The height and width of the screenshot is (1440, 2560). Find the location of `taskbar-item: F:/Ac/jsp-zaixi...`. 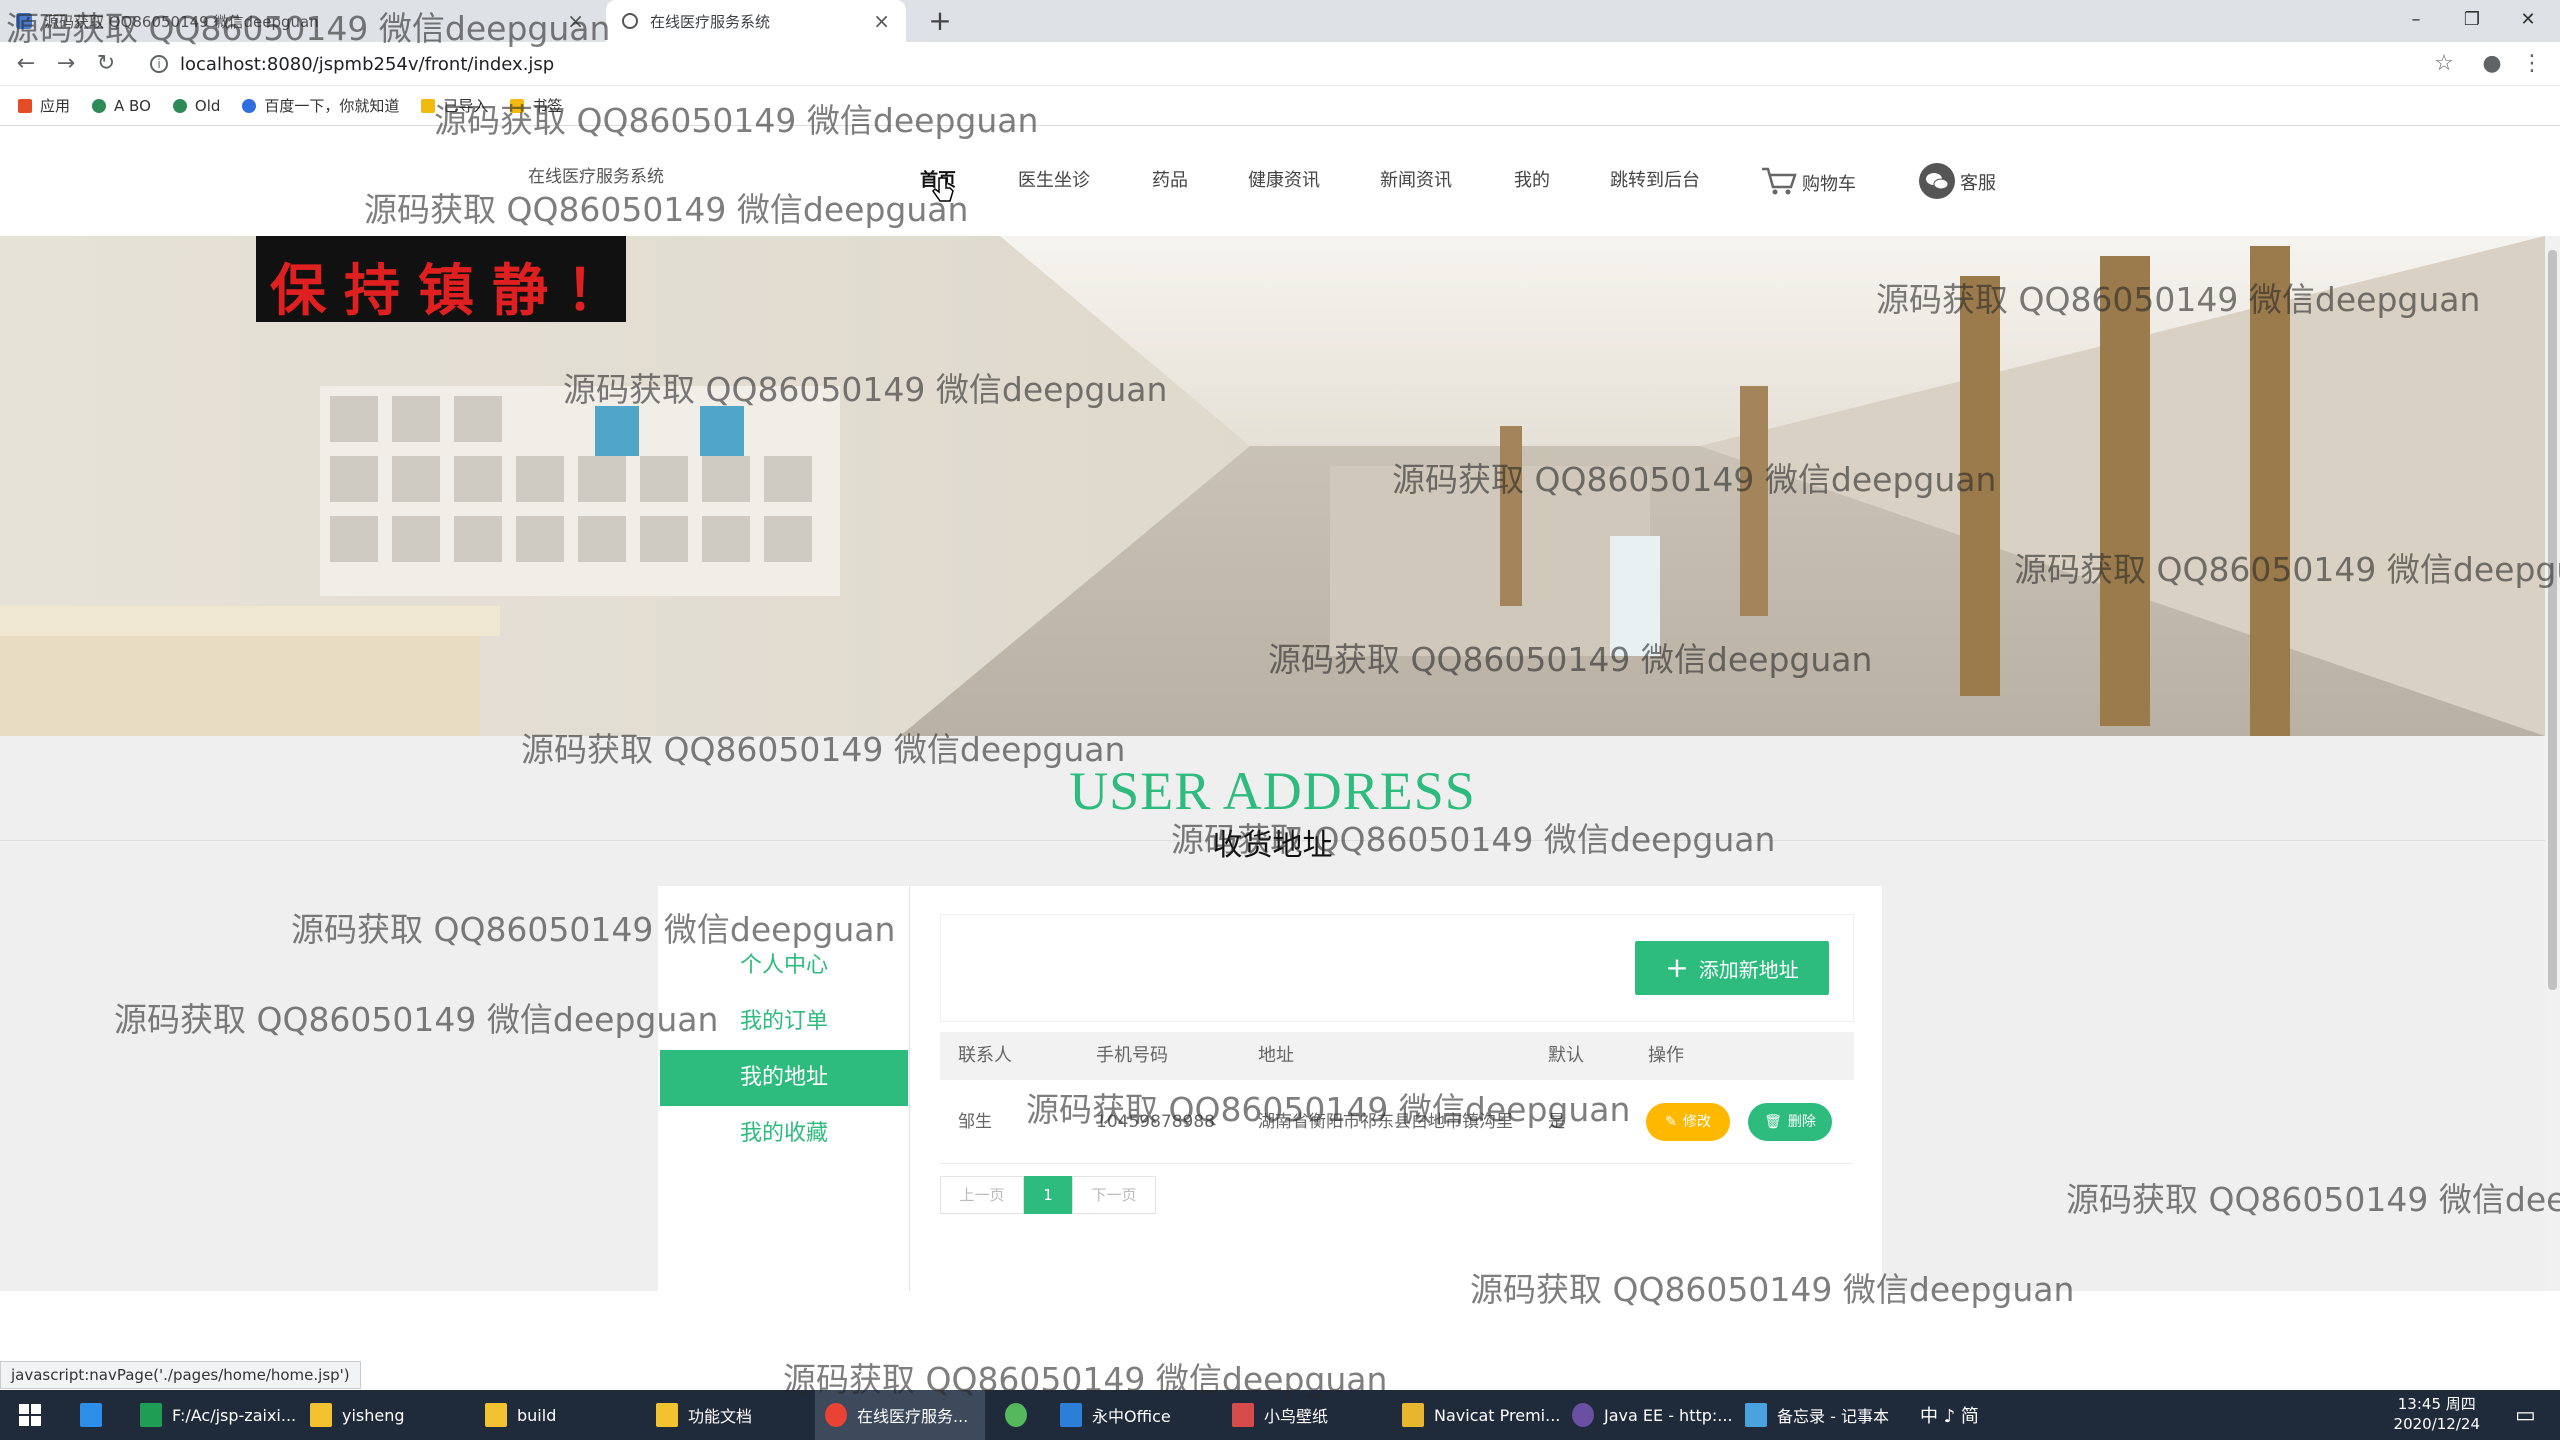

taskbar-item: F:/Ac/jsp-zaixi... is located at coordinates (218, 1415).